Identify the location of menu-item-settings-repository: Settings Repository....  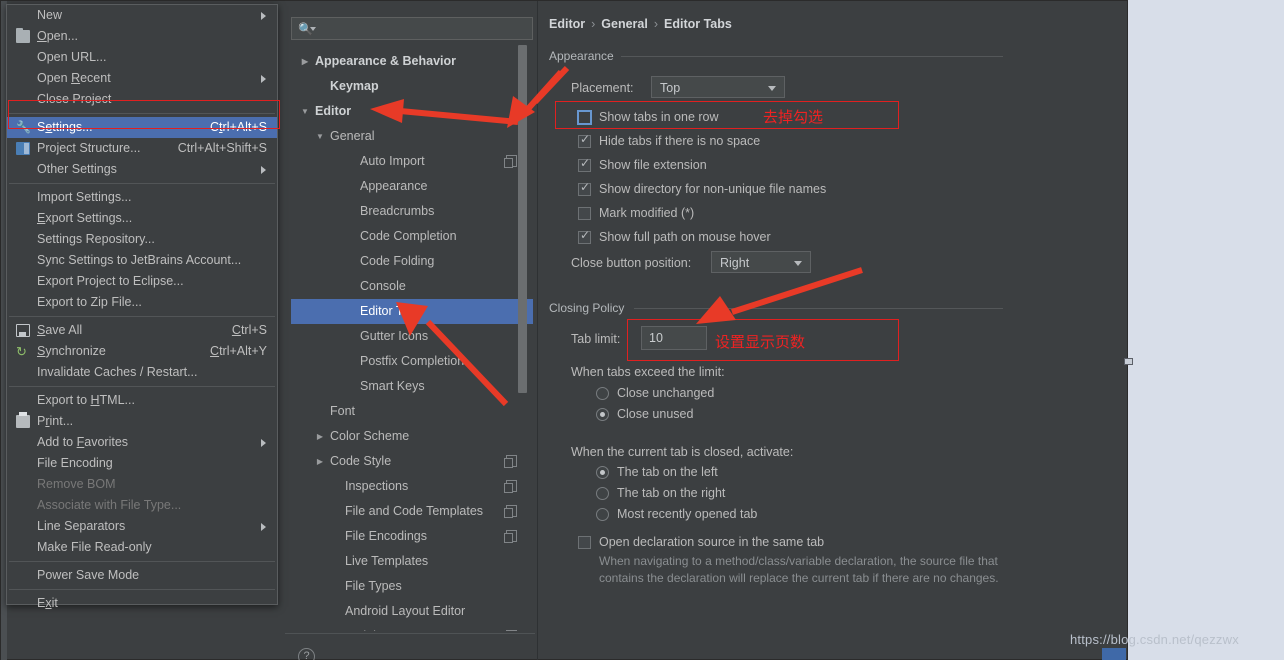
(142, 239).